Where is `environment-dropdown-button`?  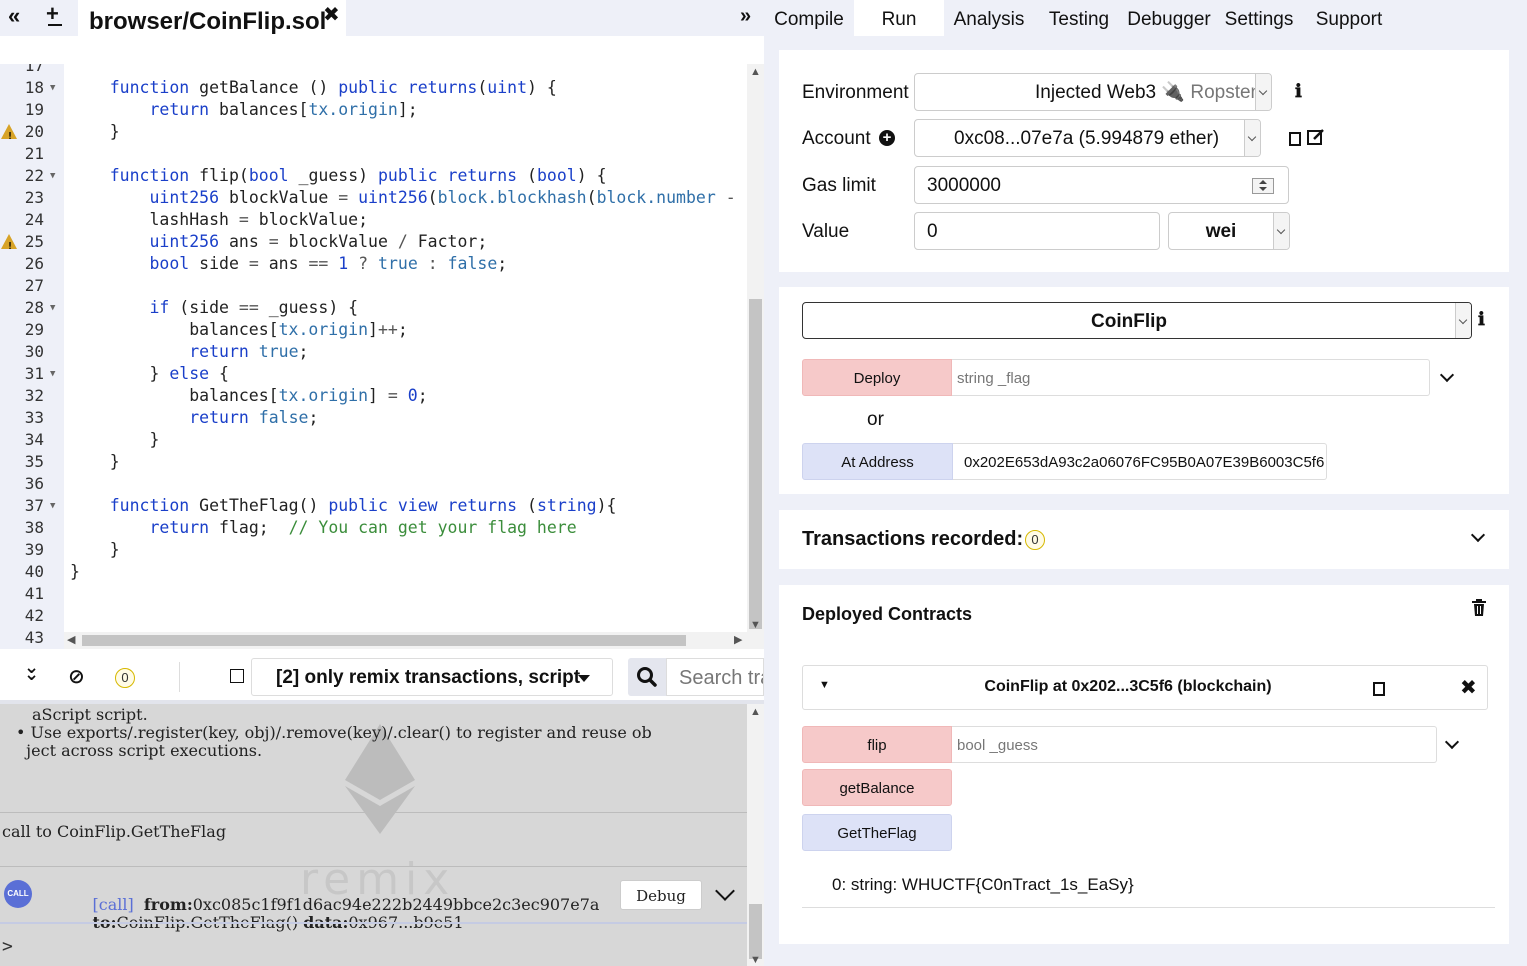
environment-dropdown-button is located at coordinates (1263, 92).